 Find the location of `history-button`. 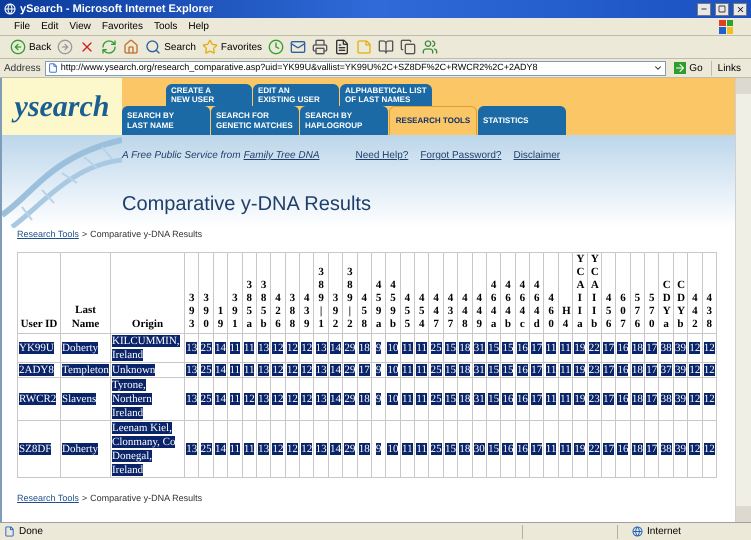

history-button is located at coordinates (276, 47).